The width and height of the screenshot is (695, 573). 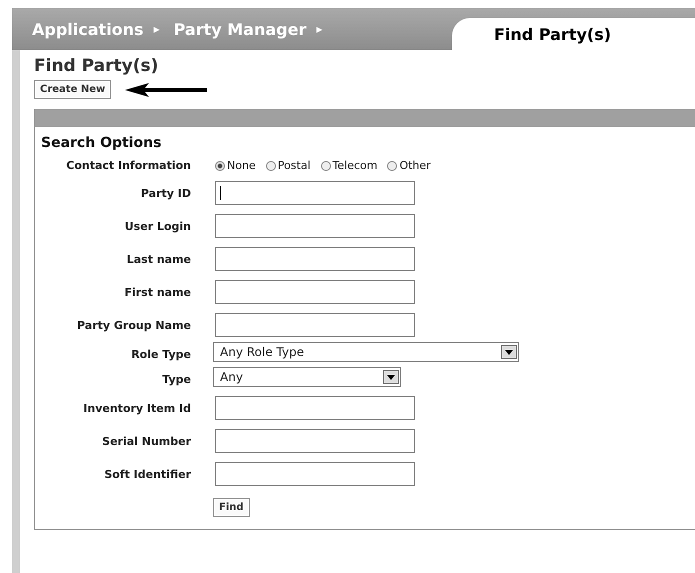 What do you see at coordinates (101, 143) in the screenshot?
I see `section-title: Search Options` at bounding box center [101, 143].